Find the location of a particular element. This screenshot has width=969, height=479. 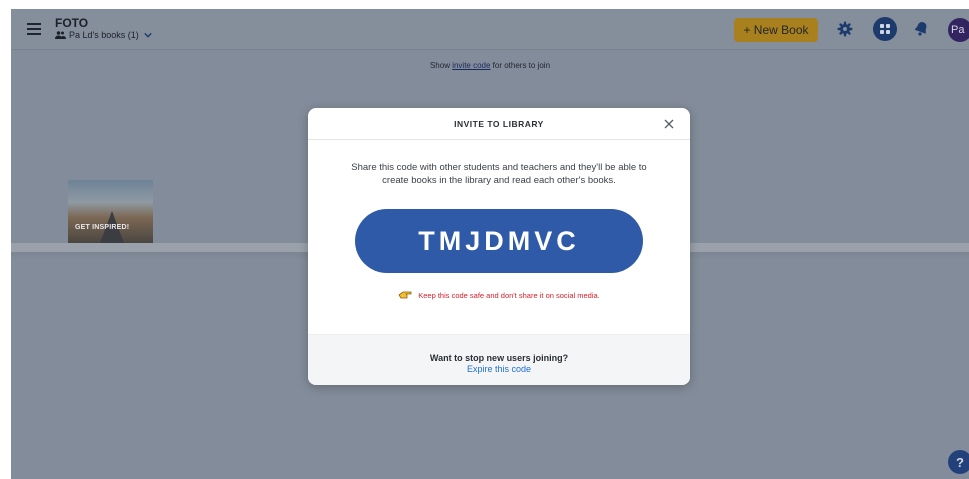

app-title: FOTO is located at coordinates (72, 23).